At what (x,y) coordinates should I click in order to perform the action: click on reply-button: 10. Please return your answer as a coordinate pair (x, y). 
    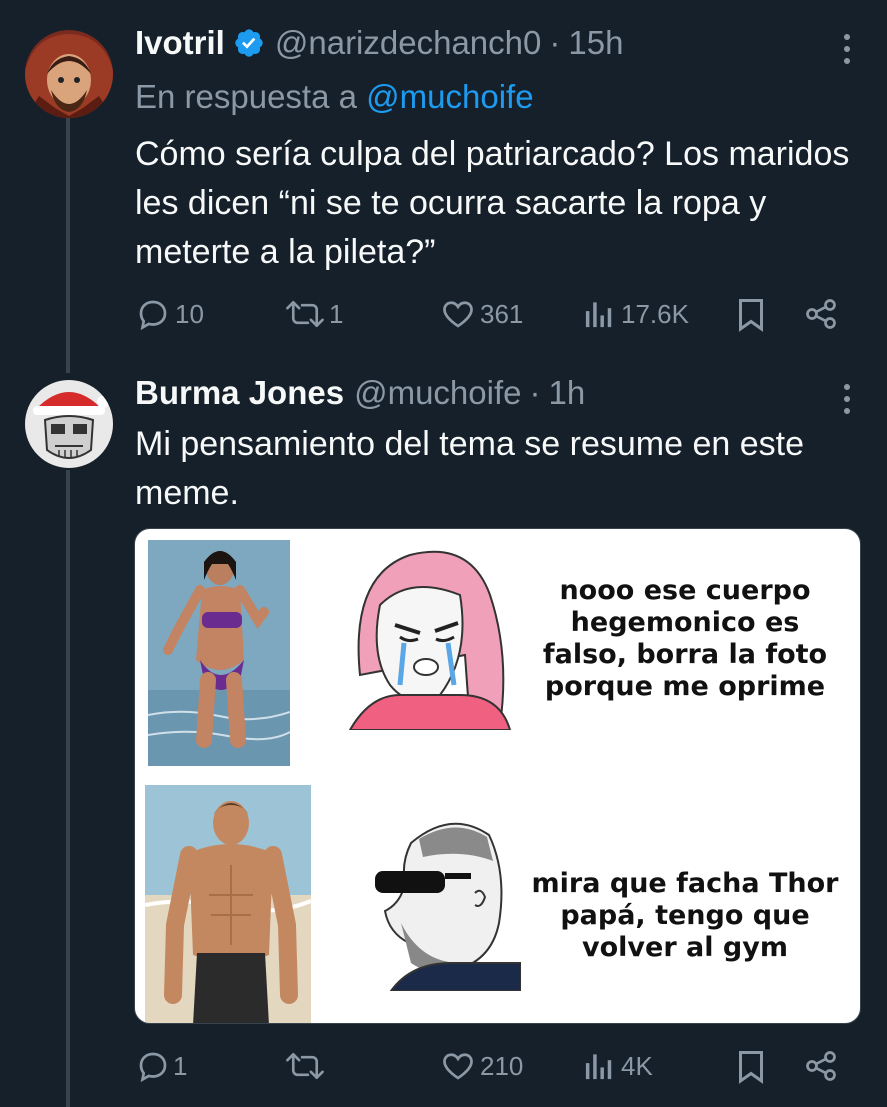
    Looking at the image, I should click on (169, 314).